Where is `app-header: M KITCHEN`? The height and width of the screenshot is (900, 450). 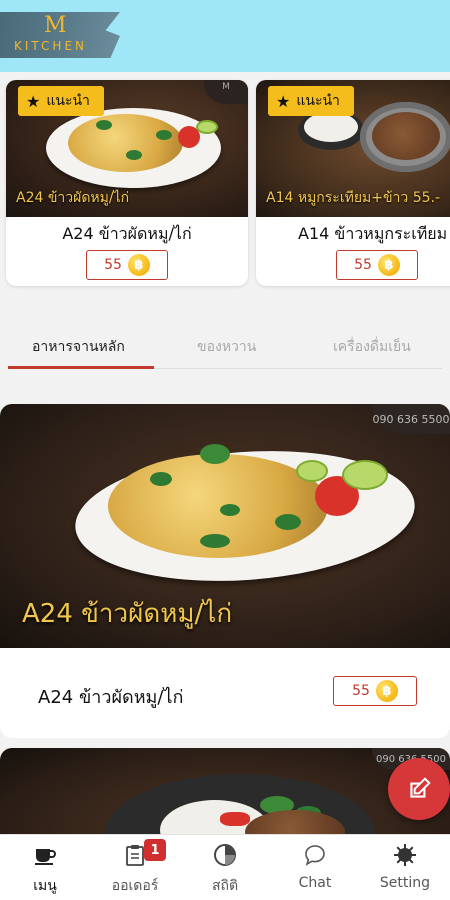 app-header: M KITCHEN is located at coordinates (225, 36).